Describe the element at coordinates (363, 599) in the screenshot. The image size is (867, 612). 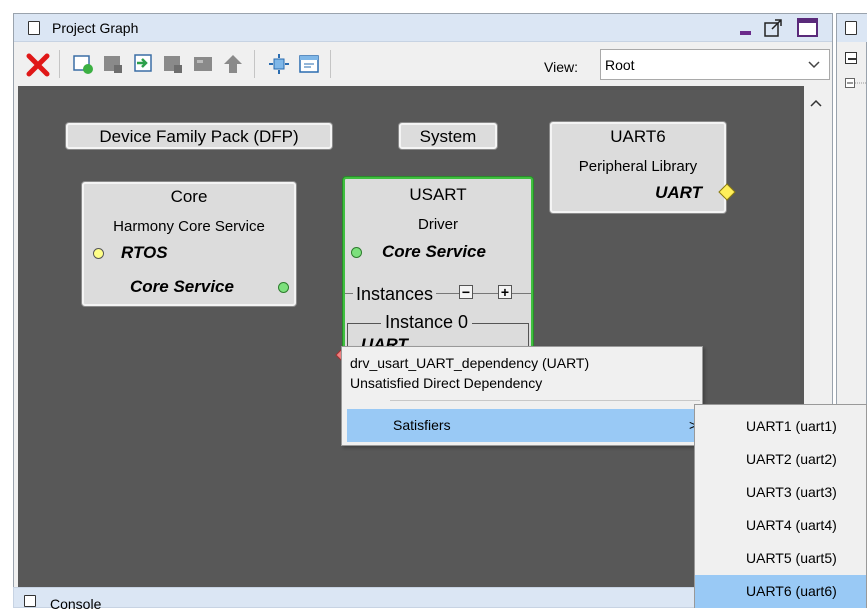
I see `console-panel: Console` at that location.